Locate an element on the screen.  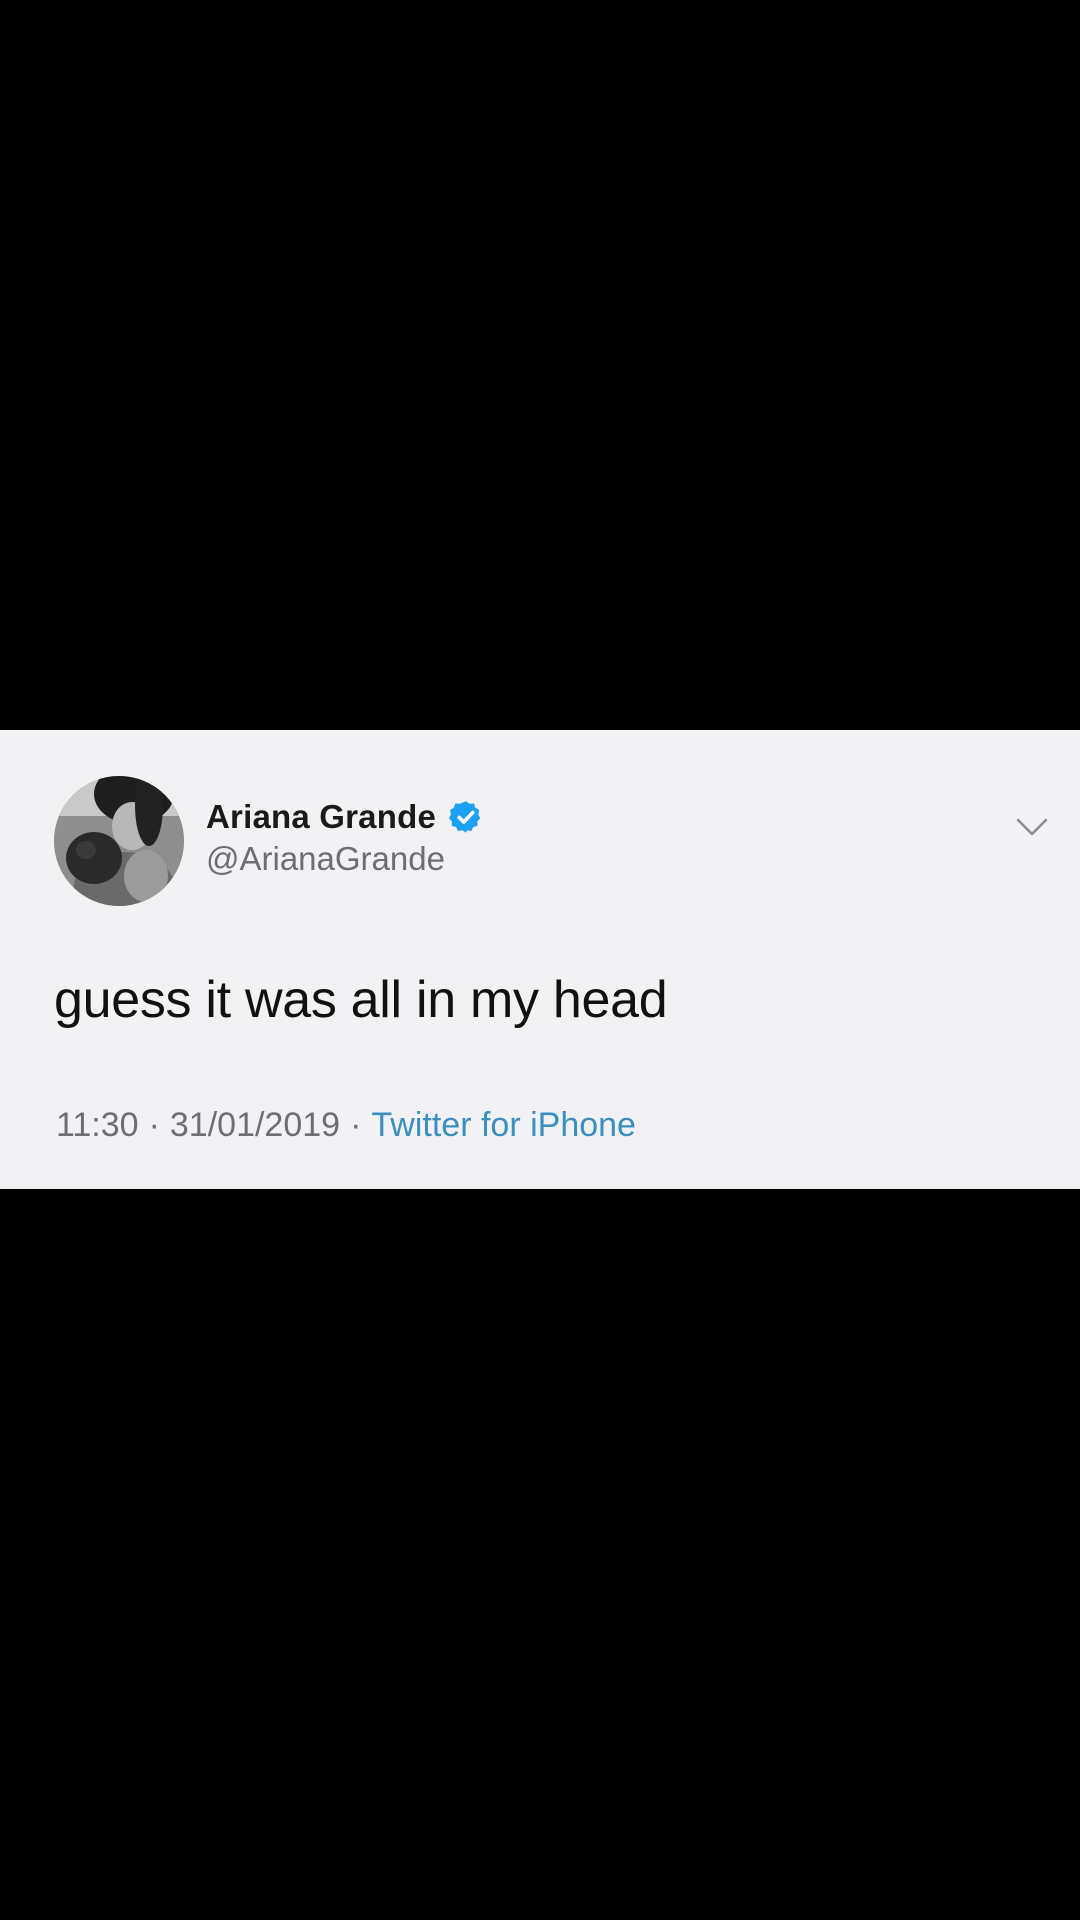
handle: @ArianaGrande is located at coordinates (325, 859).